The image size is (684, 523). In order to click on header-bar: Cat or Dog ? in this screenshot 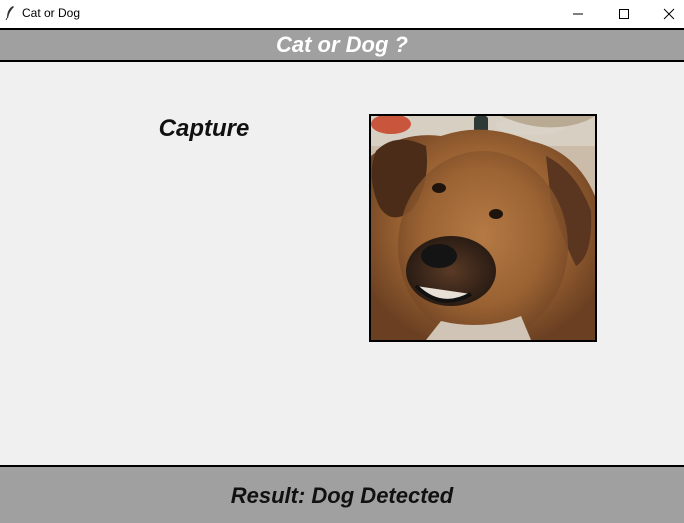, I will do `click(342, 45)`.